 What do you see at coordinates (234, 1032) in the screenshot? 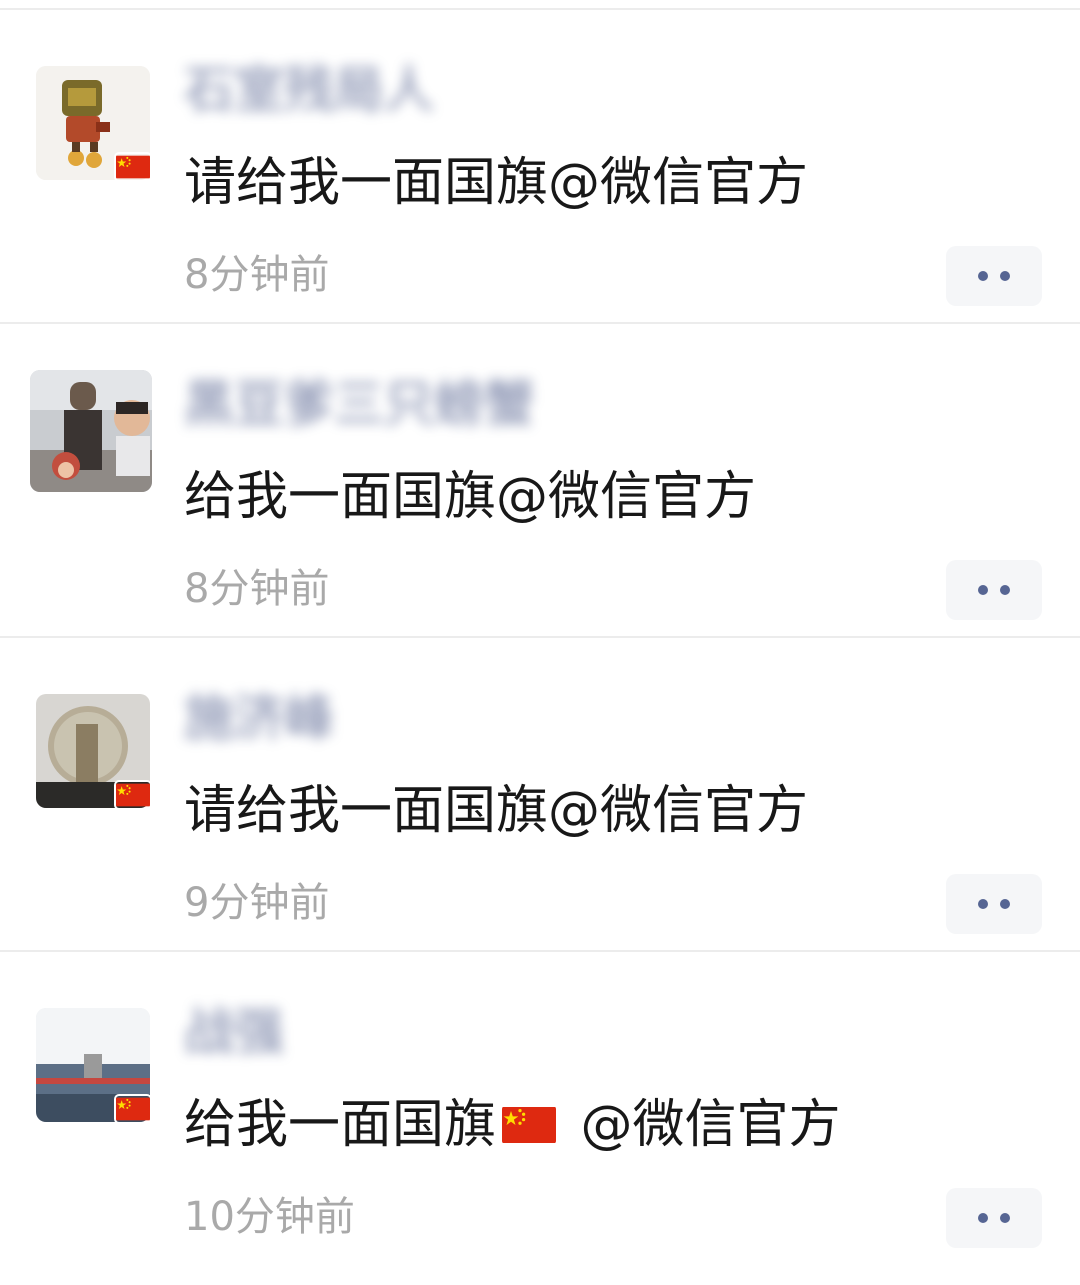
I see `username: 战强` at bounding box center [234, 1032].